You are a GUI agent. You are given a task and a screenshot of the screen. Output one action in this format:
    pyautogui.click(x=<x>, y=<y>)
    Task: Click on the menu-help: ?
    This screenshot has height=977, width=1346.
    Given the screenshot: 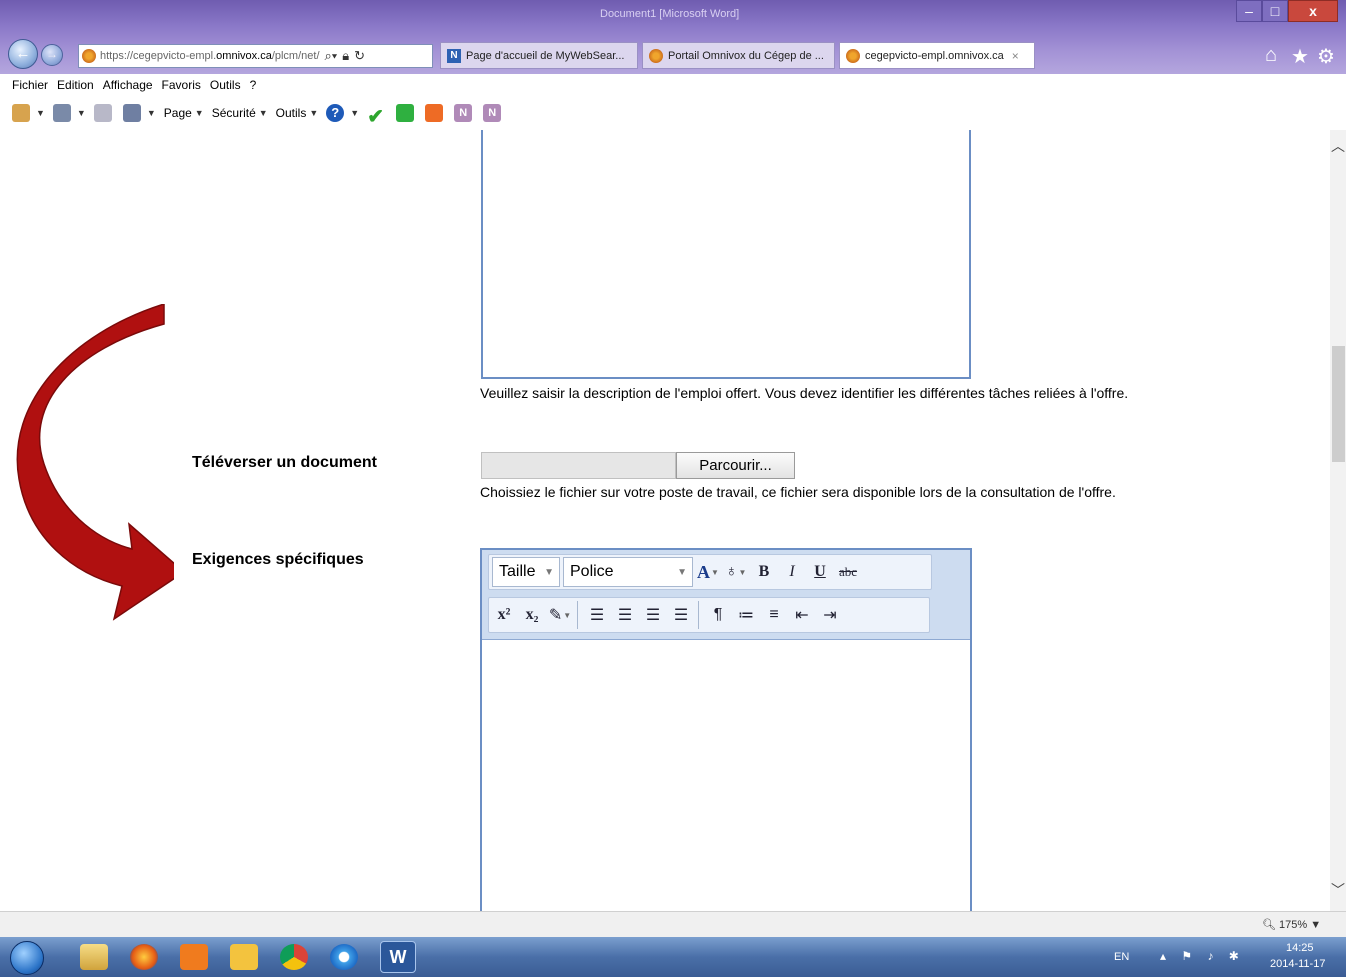 What is the action you would take?
    pyautogui.click(x=253, y=85)
    